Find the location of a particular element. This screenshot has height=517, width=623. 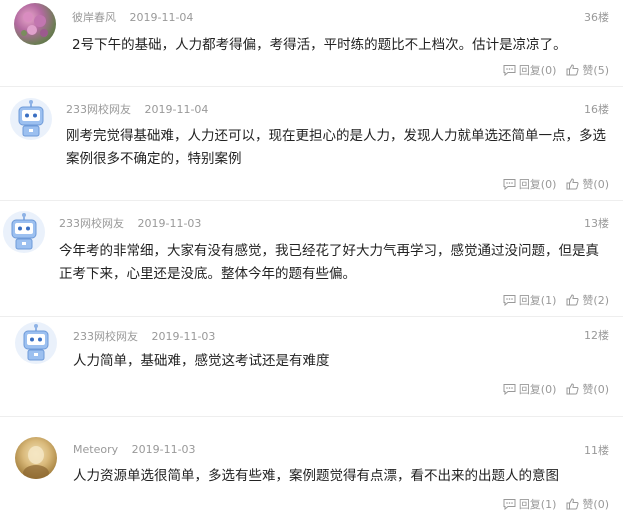

like-label: 赞(5) is located at coordinates (595, 70).